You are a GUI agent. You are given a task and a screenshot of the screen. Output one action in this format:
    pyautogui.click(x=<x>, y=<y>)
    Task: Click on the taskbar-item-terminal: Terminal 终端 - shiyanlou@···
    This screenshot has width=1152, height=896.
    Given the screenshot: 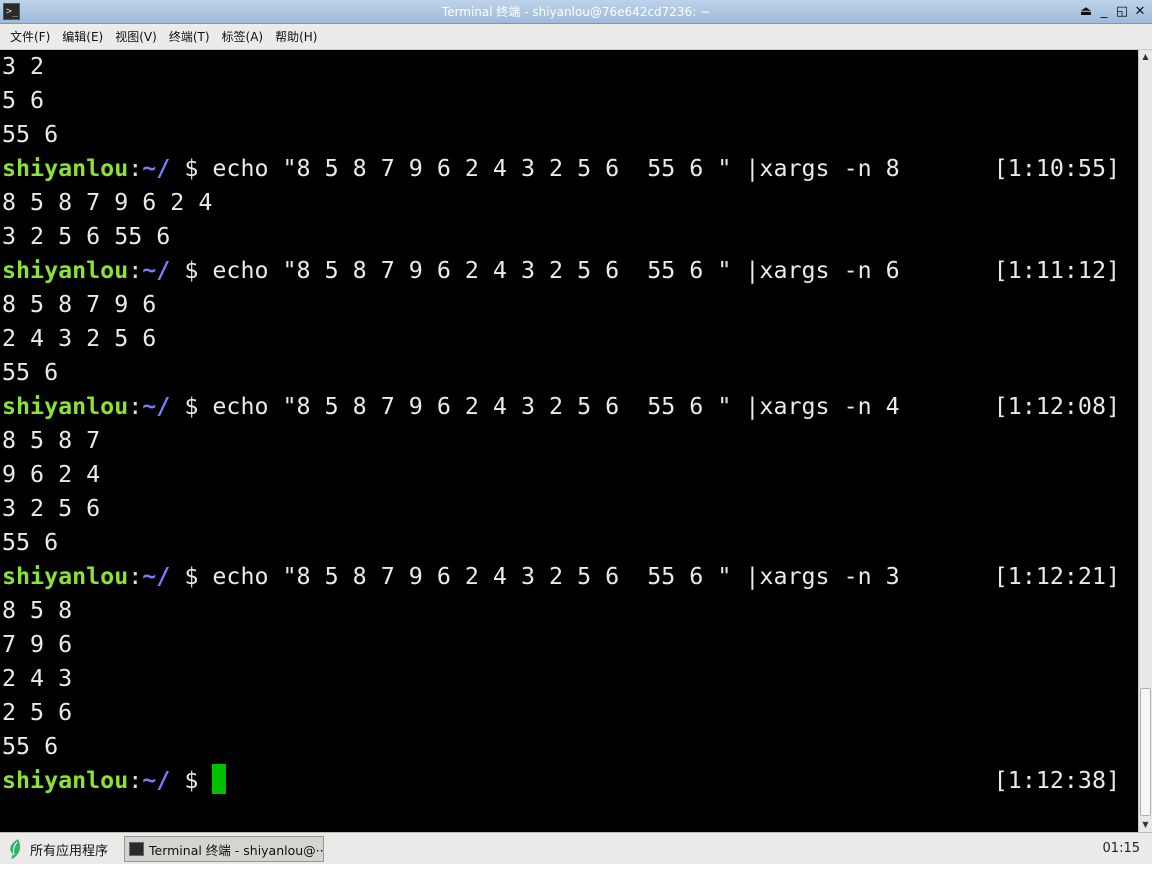 What is the action you would take?
    pyautogui.click(x=224, y=849)
    